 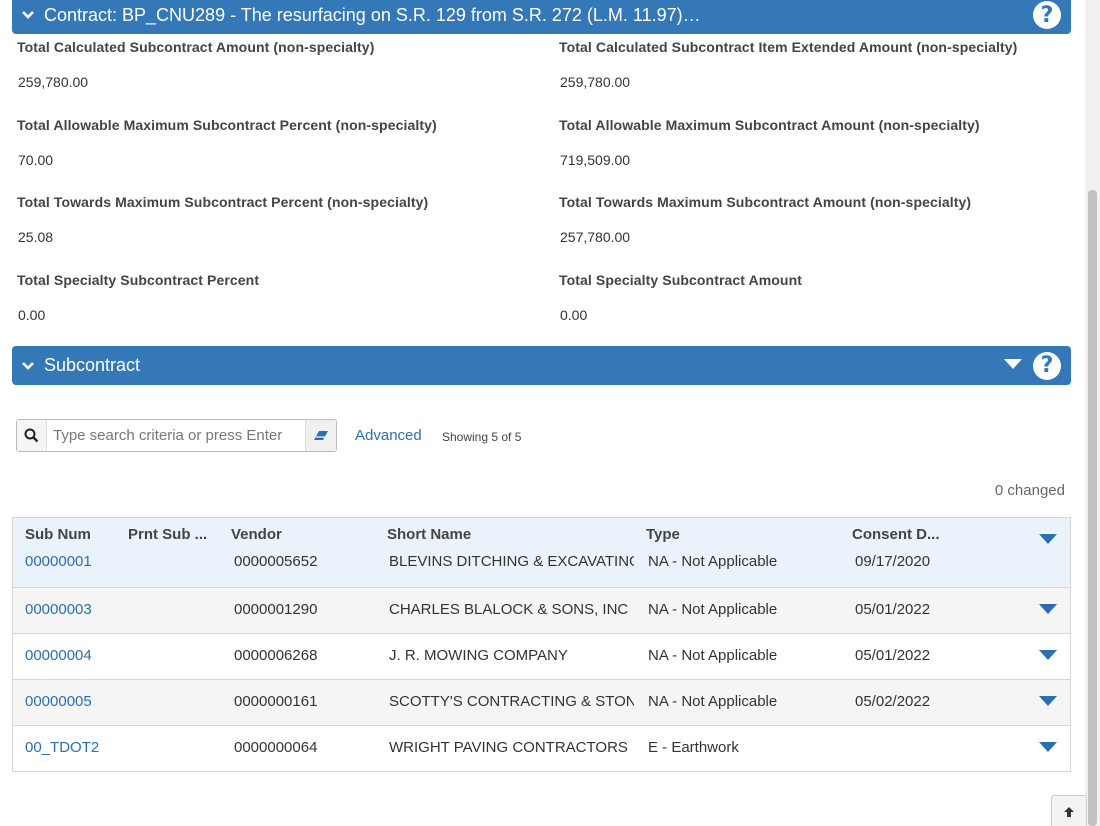 I want to click on vendor-cell: 0000001290, so click(x=276, y=609).